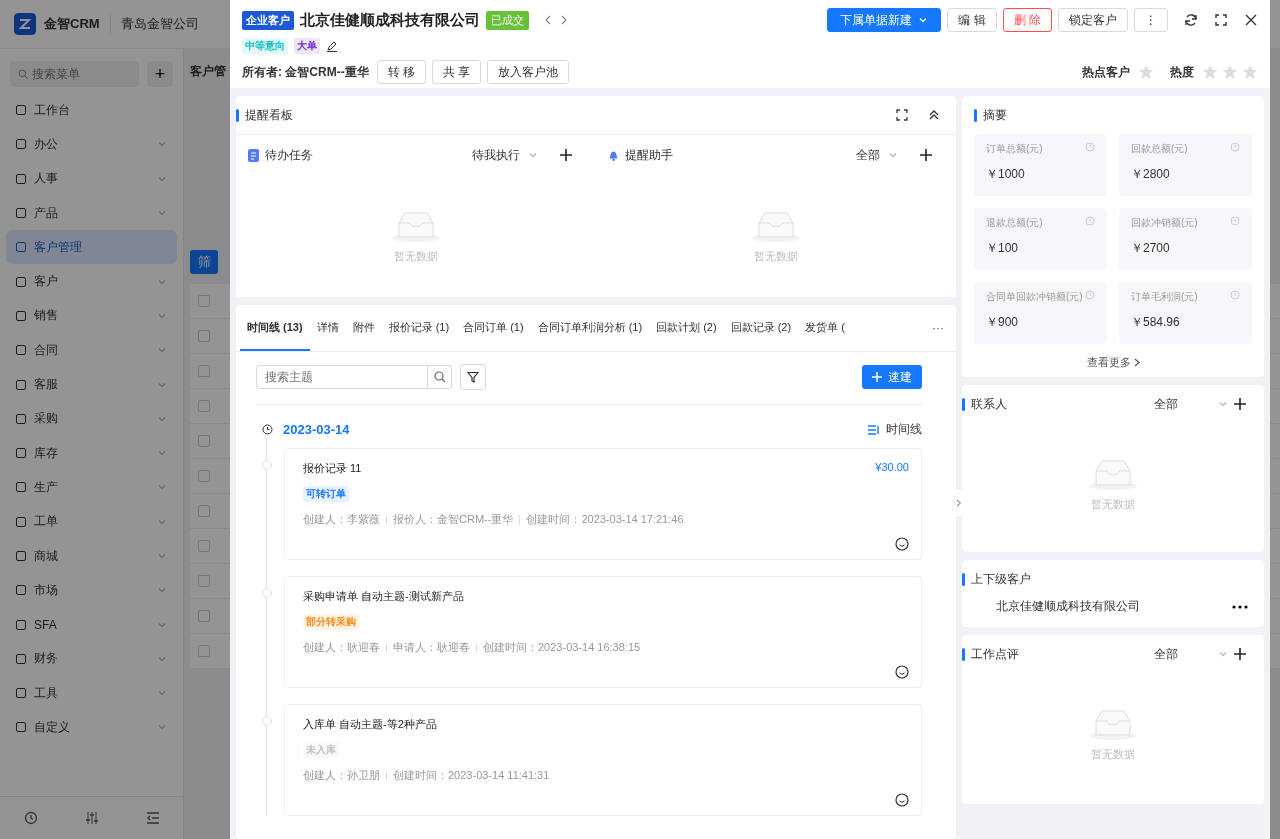 The image size is (1280, 839). What do you see at coordinates (91, 350) in the screenshot?
I see `sidebar-item: 合同` at bounding box center [91, 350].